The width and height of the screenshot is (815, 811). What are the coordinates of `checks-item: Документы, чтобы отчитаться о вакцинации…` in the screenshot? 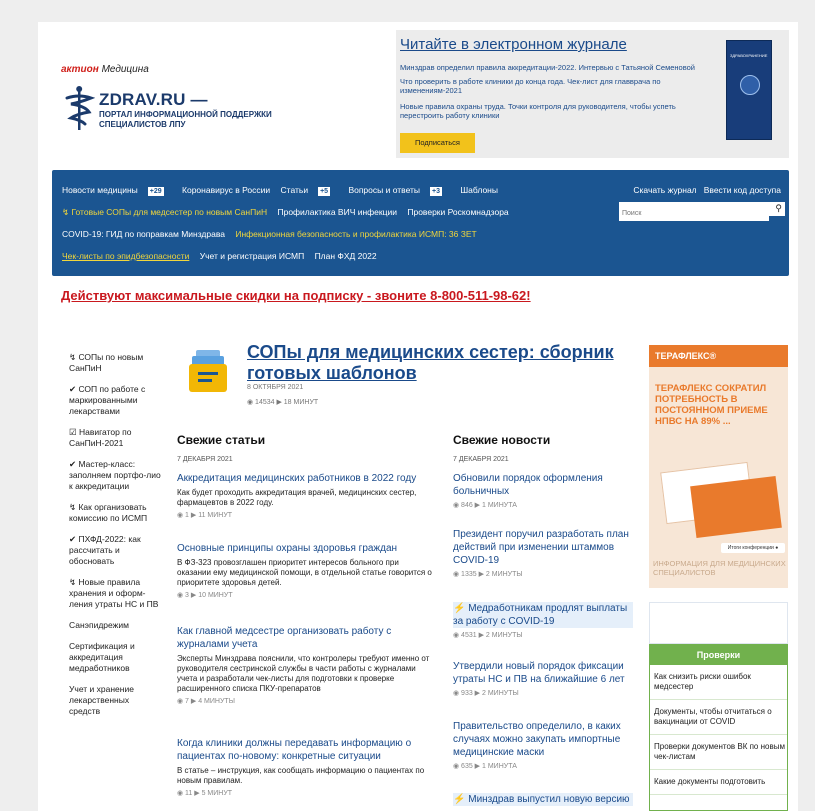 It's located at (718, 717).